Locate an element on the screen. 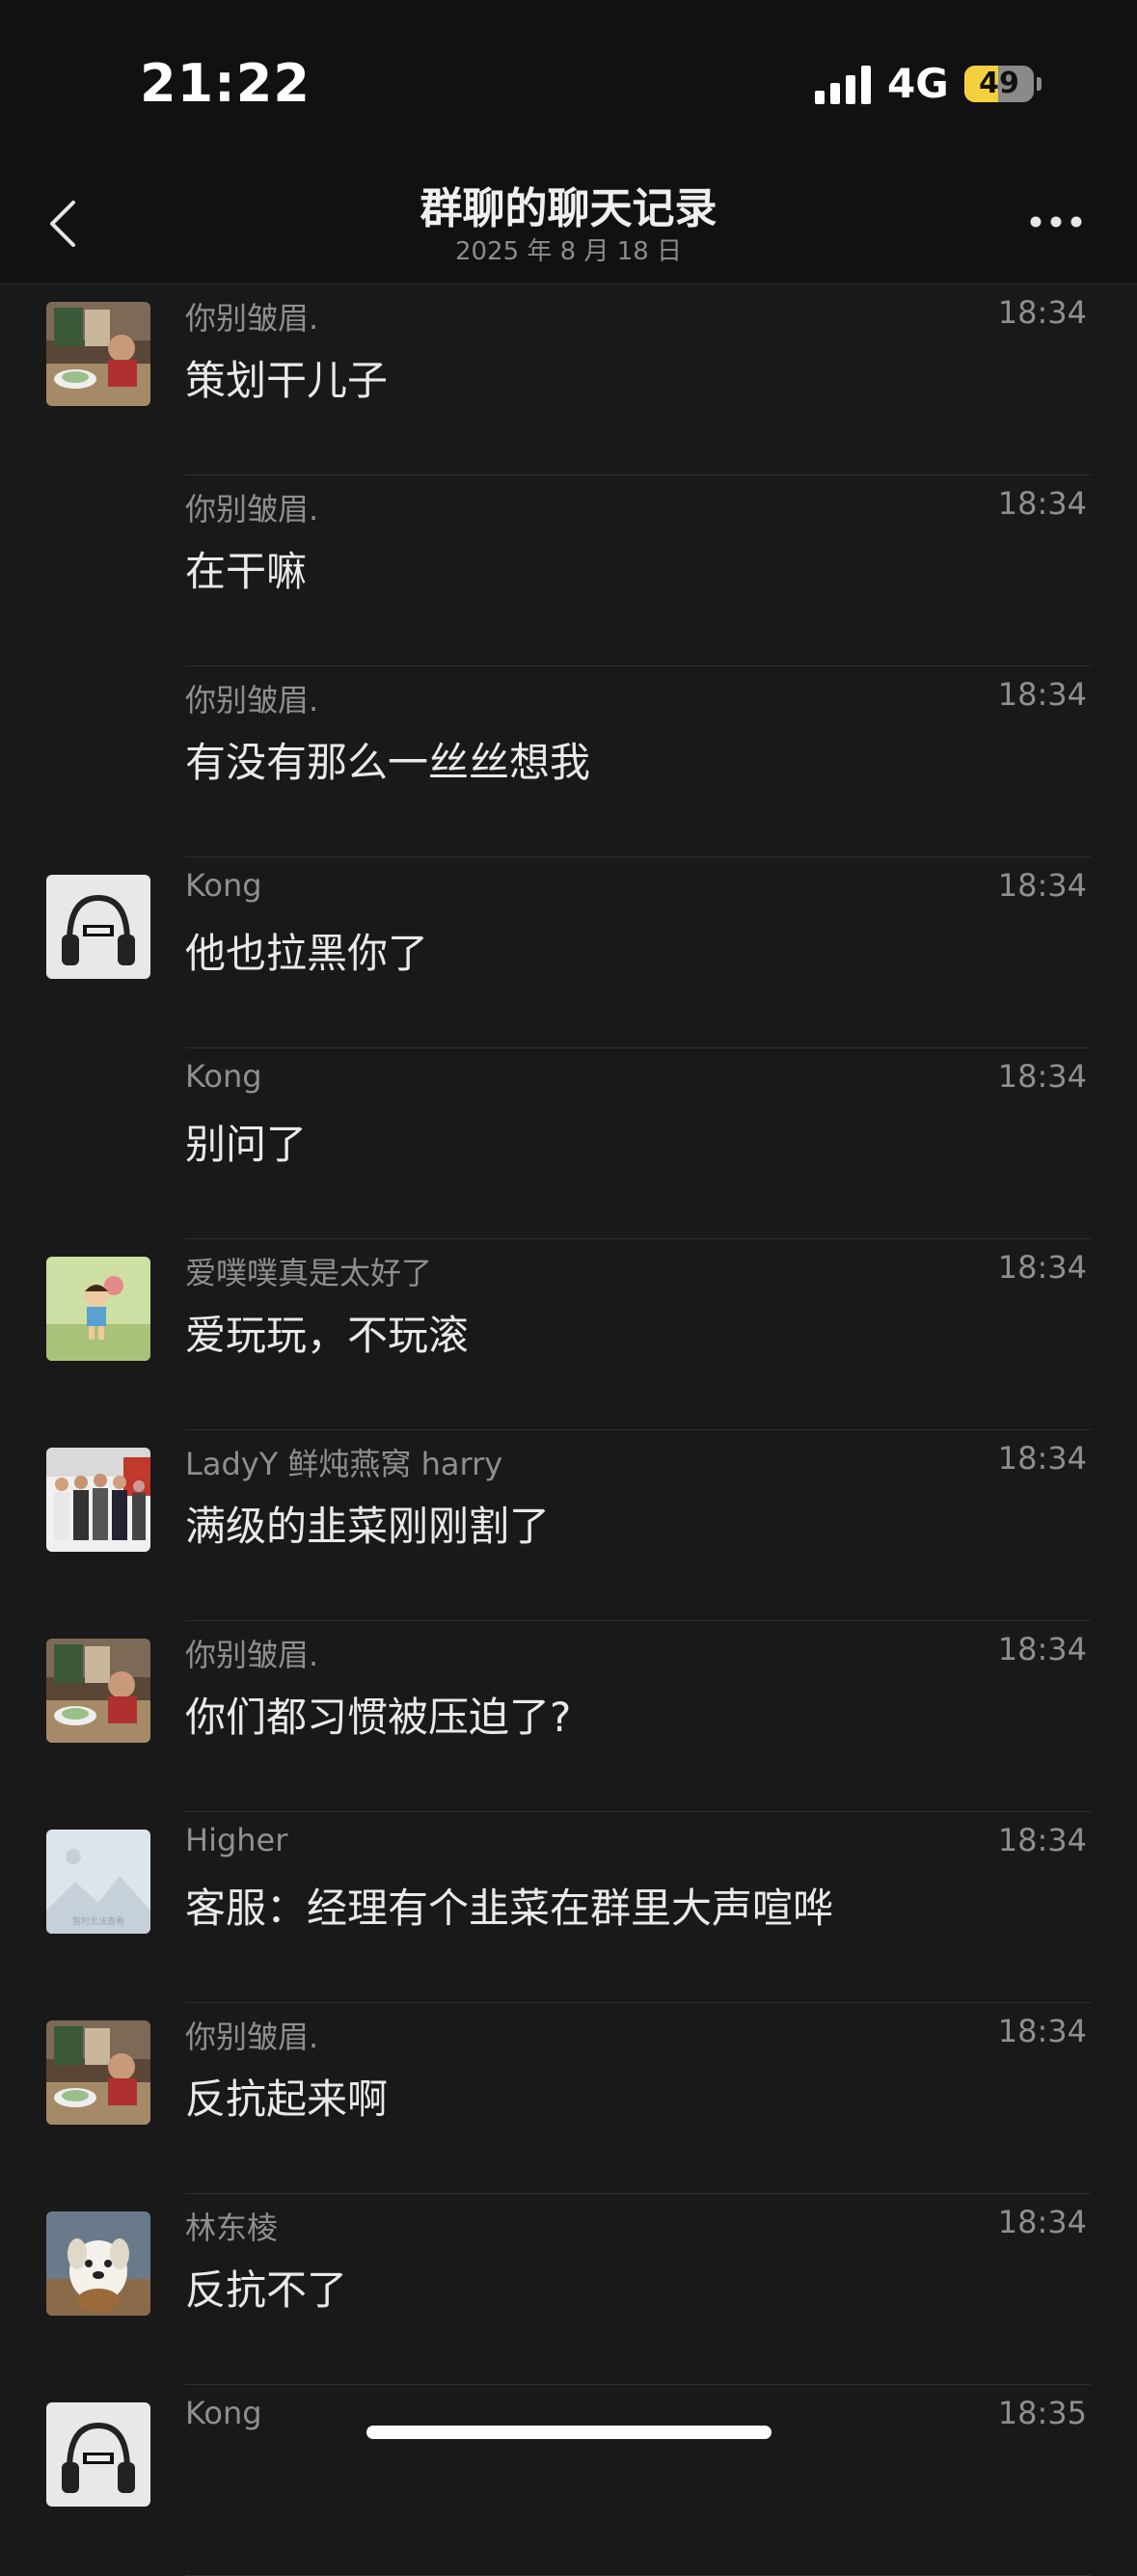 The width and height of the screenshot is (1137, 2576). home-indicator is located at coordinates (569, 2432).